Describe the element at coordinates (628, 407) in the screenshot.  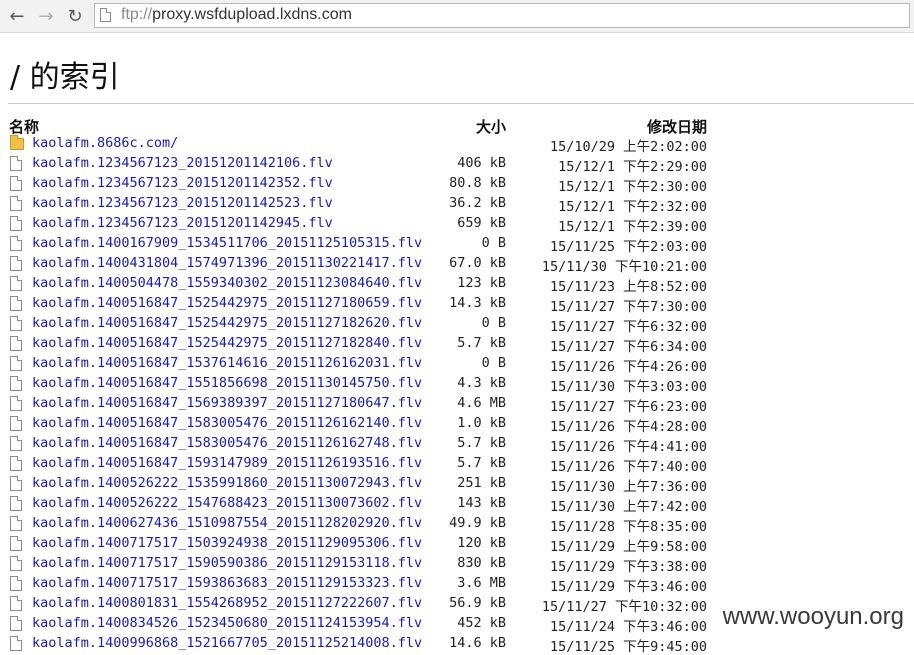
I see `entry-date: 15/11/27 下午6:23:00` at that location.